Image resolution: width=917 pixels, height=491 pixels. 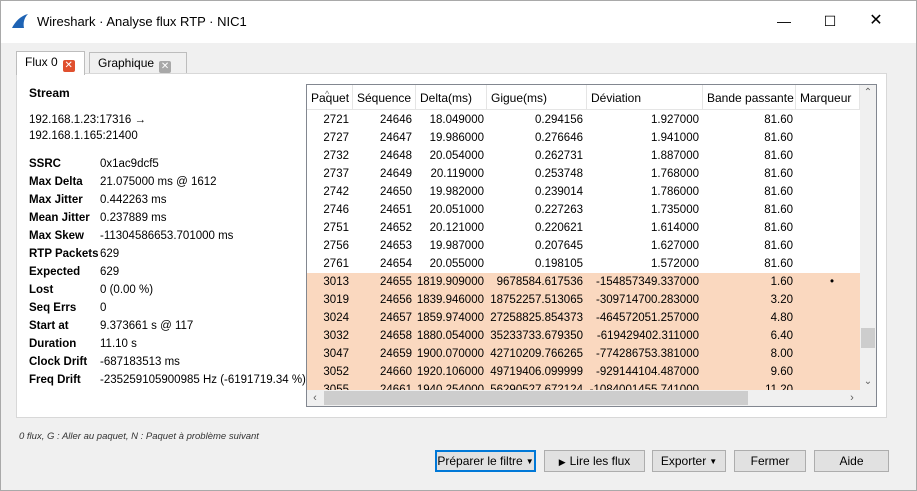 I want to click on cell-sequence: 24659, so click(x=396, y=354).